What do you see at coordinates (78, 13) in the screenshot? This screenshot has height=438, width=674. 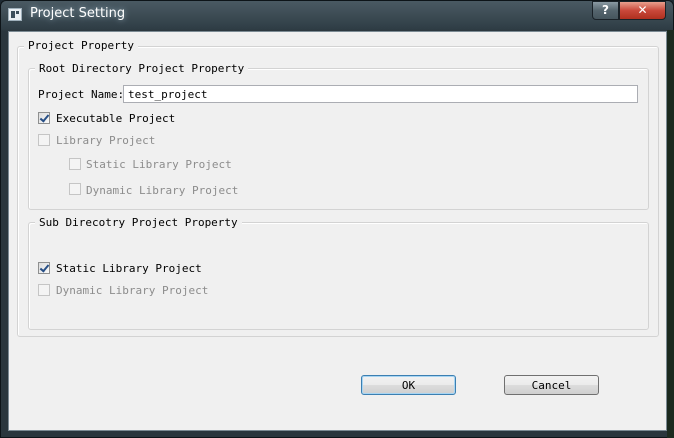 I see `window-title: Project Setting` at bounding box center [78, 13].